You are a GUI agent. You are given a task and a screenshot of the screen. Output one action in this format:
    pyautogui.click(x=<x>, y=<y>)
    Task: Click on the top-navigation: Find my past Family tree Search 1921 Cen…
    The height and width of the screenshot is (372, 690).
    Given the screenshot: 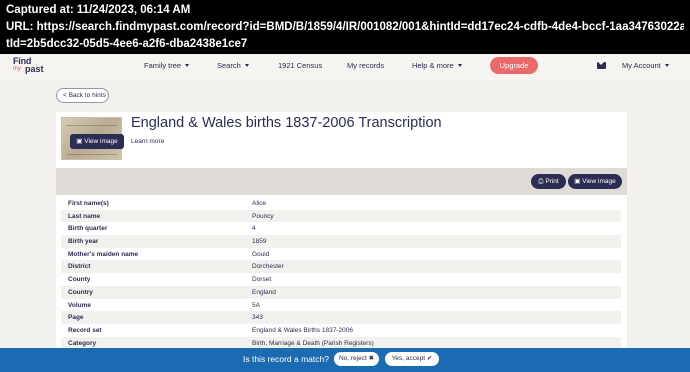 What is the action you would take?
    pyautogui.click(x=345, y=67)
    